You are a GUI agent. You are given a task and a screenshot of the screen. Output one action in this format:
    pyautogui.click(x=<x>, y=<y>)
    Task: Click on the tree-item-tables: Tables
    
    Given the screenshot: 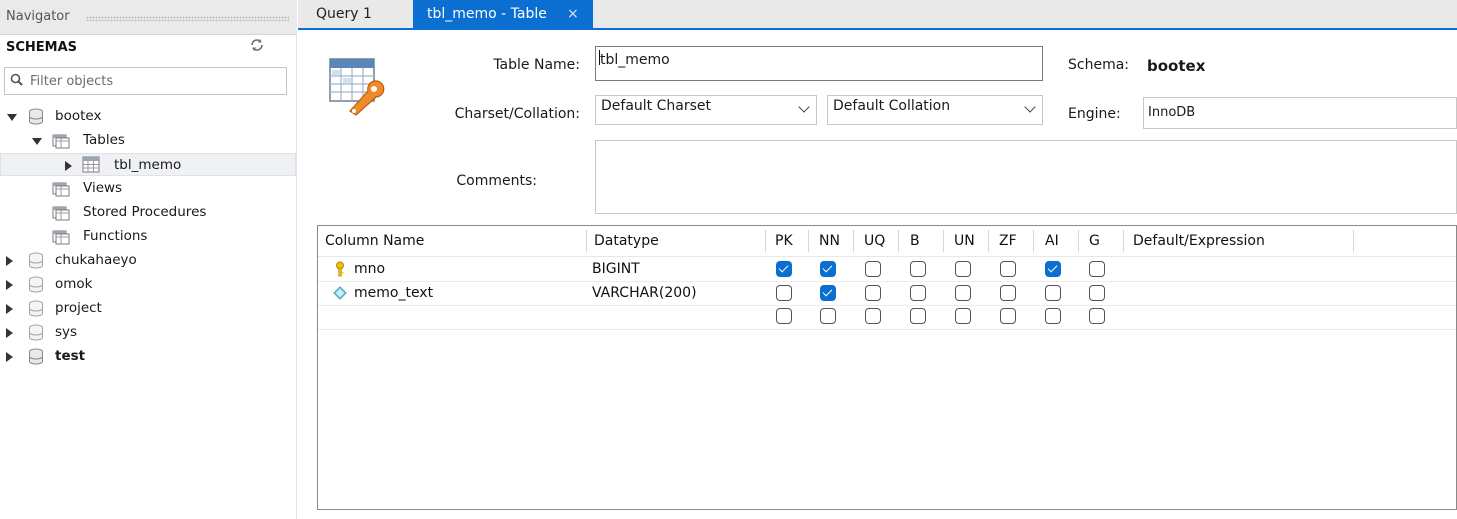 What is the action you would take?
    pyautogui.click(x=148, y=140)
    